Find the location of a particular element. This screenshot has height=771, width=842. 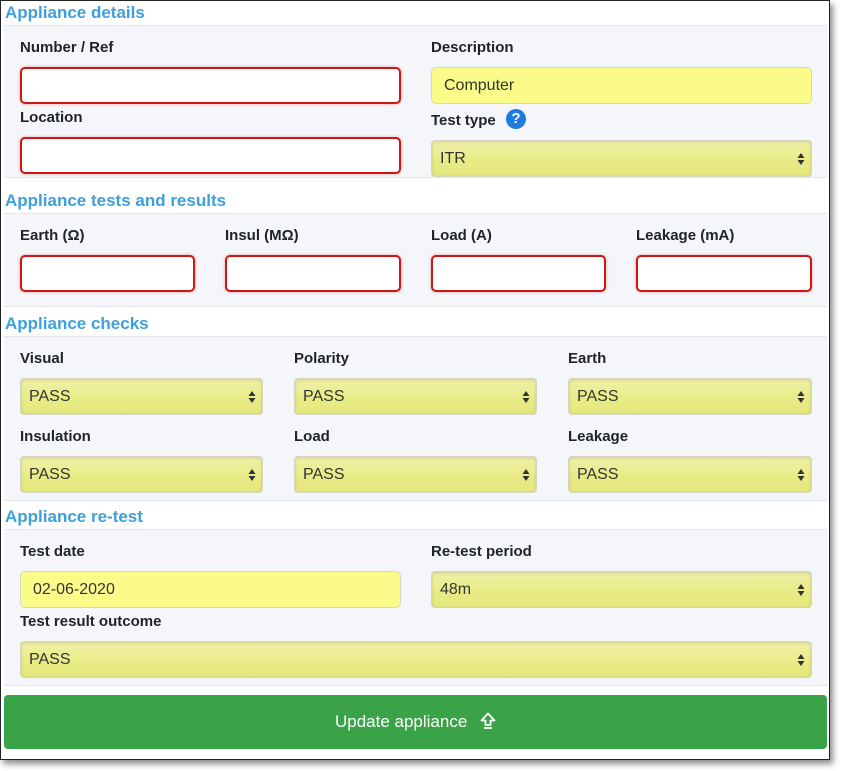

test-outcome-label: Test result outcome is located at coordinates (91, 621).